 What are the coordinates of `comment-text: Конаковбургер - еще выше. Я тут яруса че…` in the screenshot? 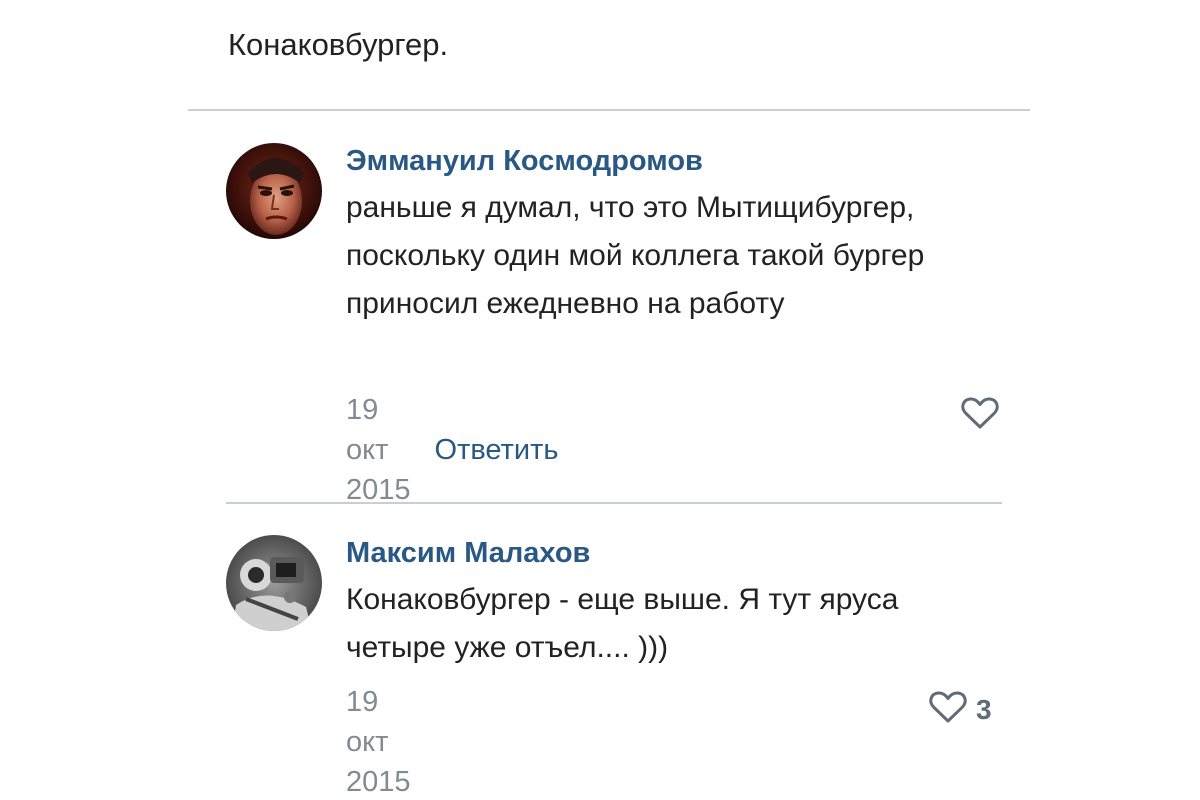 It's located at (622, 623).